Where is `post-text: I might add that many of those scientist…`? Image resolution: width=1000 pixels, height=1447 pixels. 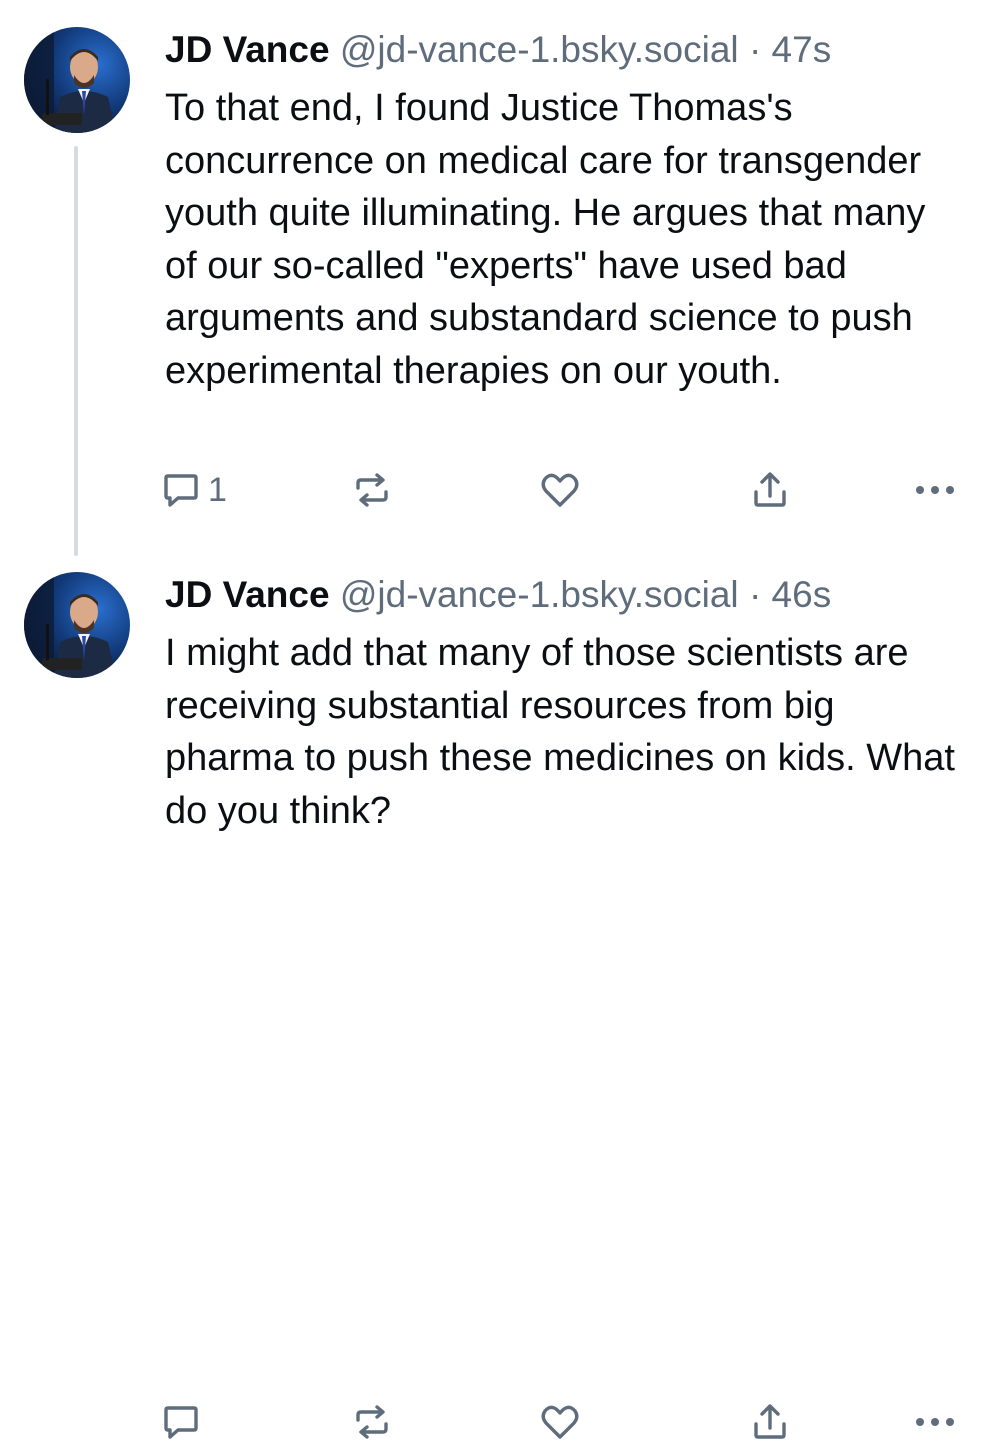 post-text: I might add that many of those scientist… is located at coordinates (560, 732).